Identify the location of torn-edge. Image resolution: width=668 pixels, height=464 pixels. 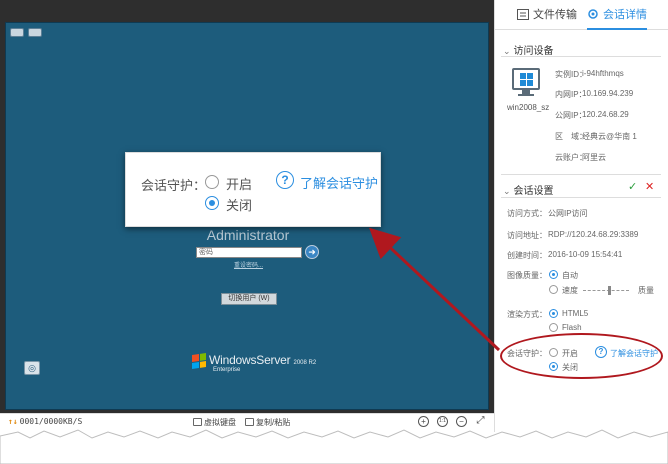
(334, 446).